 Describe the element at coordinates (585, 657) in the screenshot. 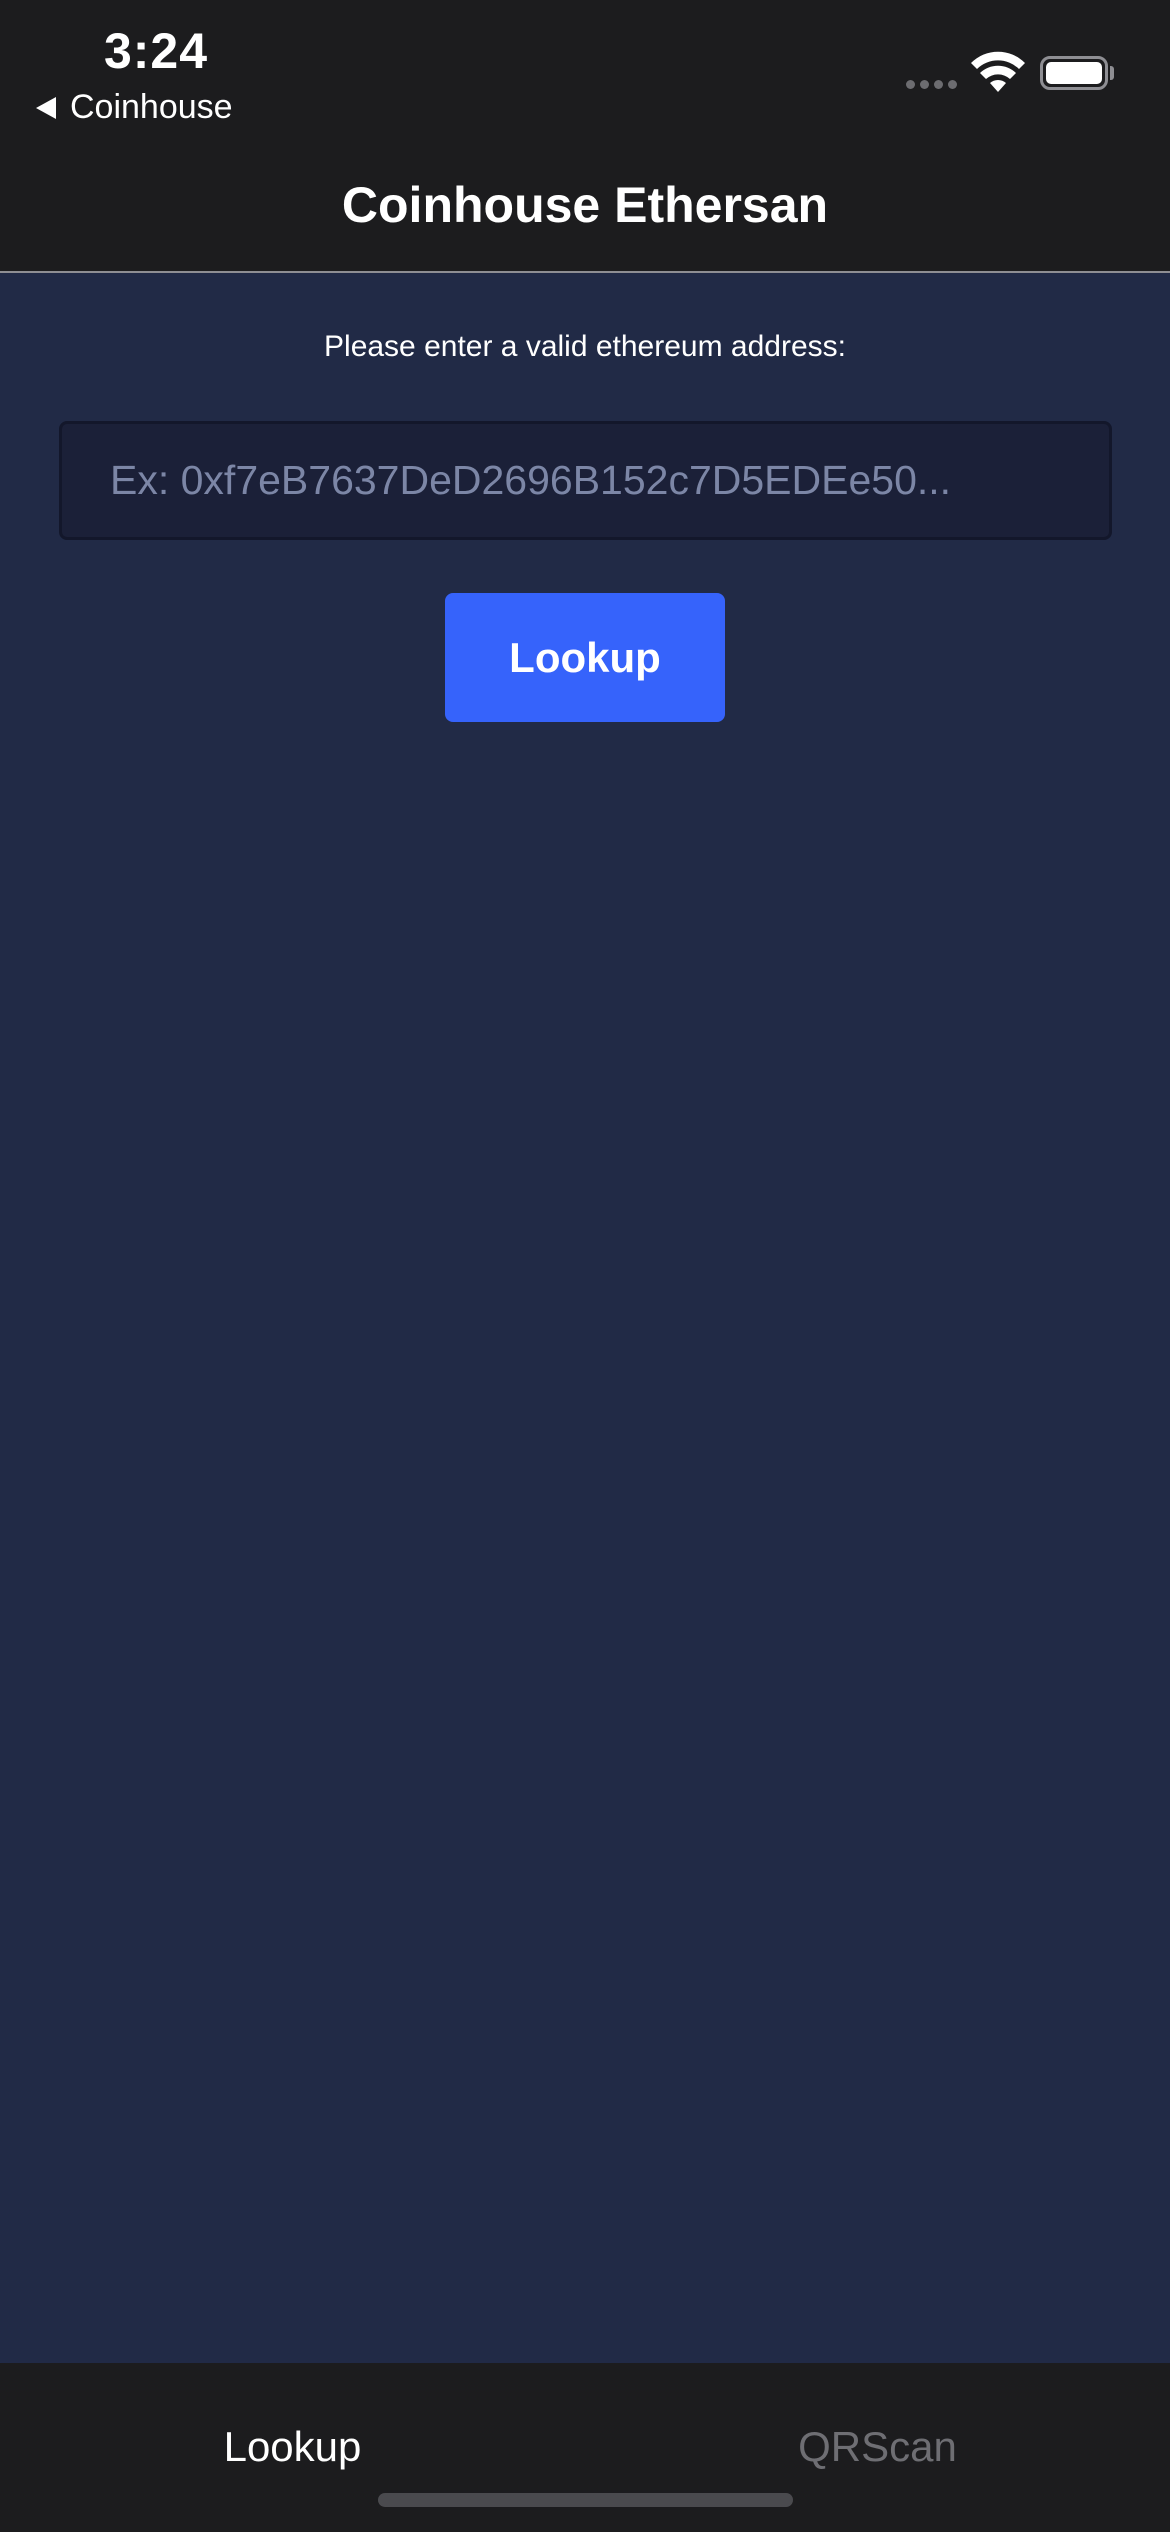

I see `lookup-button: Lookup` at that location.